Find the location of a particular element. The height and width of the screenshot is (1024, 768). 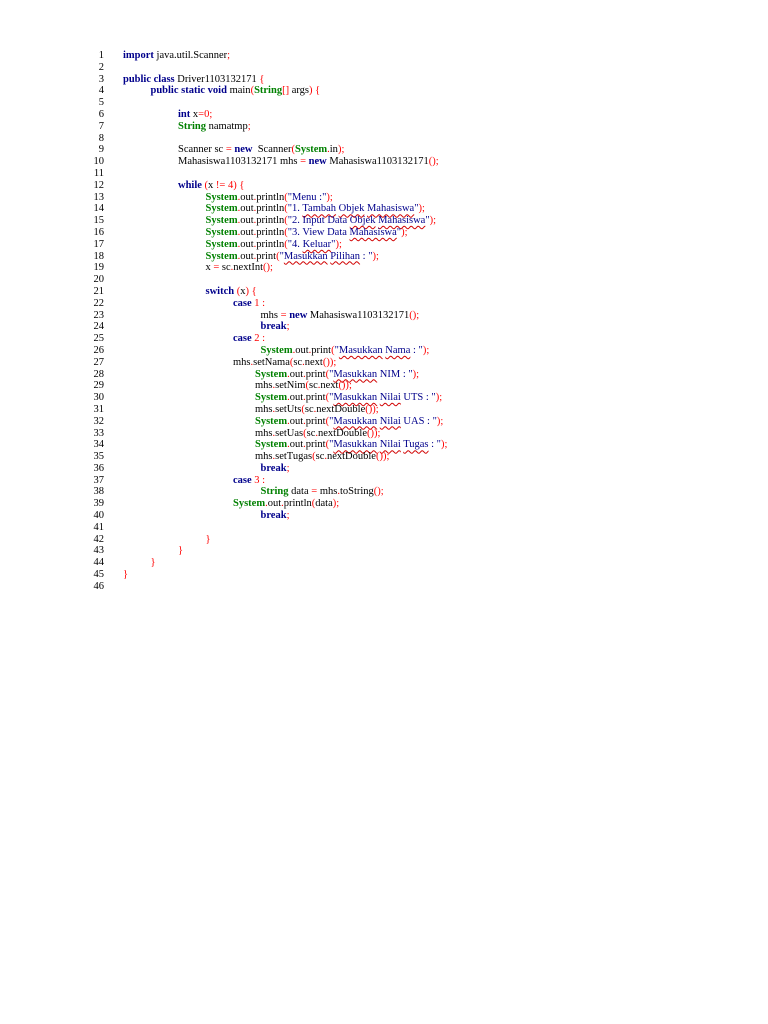

code-line: 3 public class Driver1103132171 { is located at coordinates (384, 80).